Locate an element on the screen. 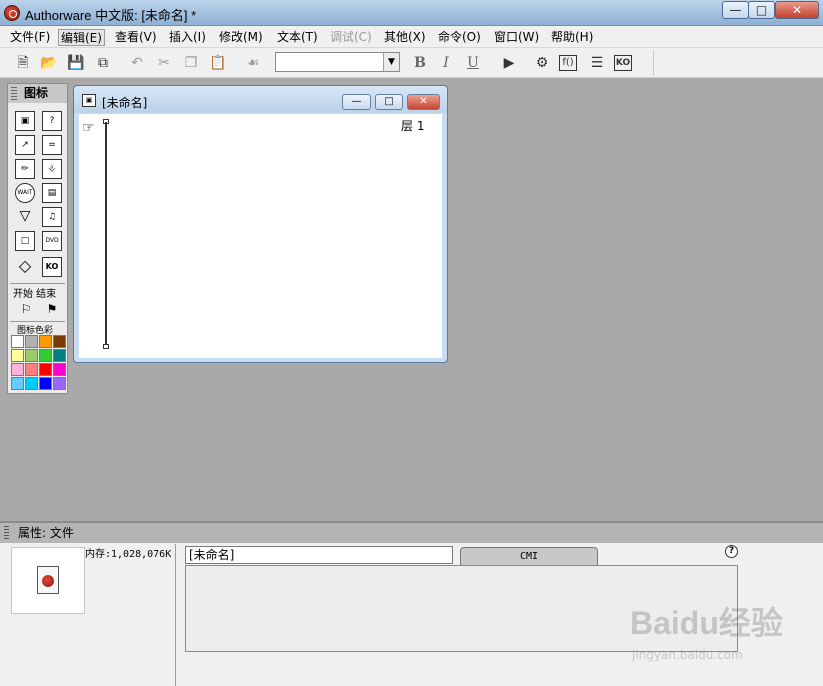 This screenshot has width=823, height=686. wait-icon: WAIT is located at coordinates (25, 193).